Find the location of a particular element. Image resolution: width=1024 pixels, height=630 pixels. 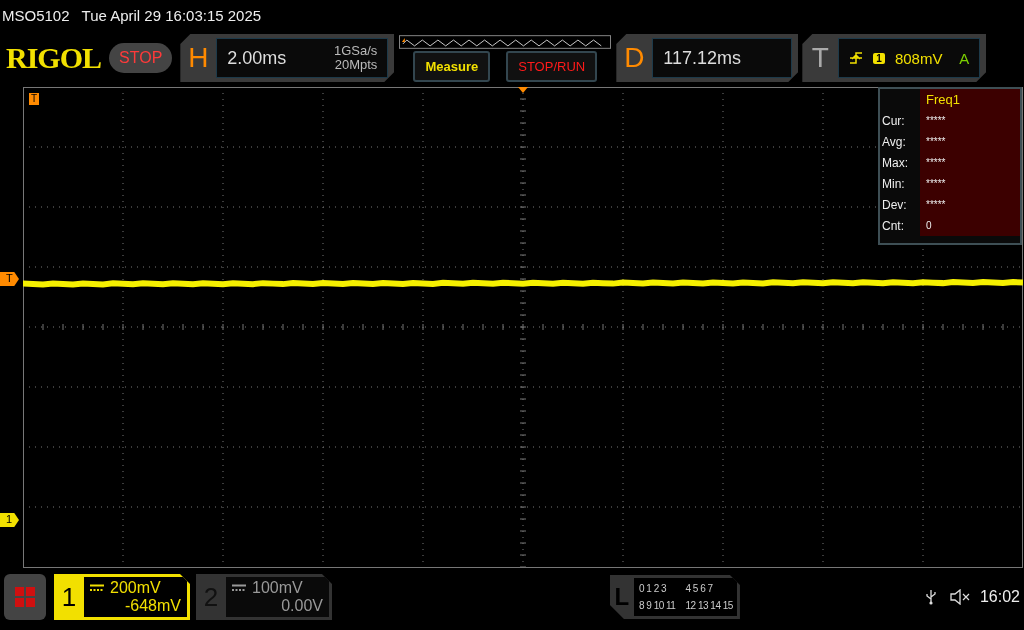

grid-icon is located at coordinates (25, 597).